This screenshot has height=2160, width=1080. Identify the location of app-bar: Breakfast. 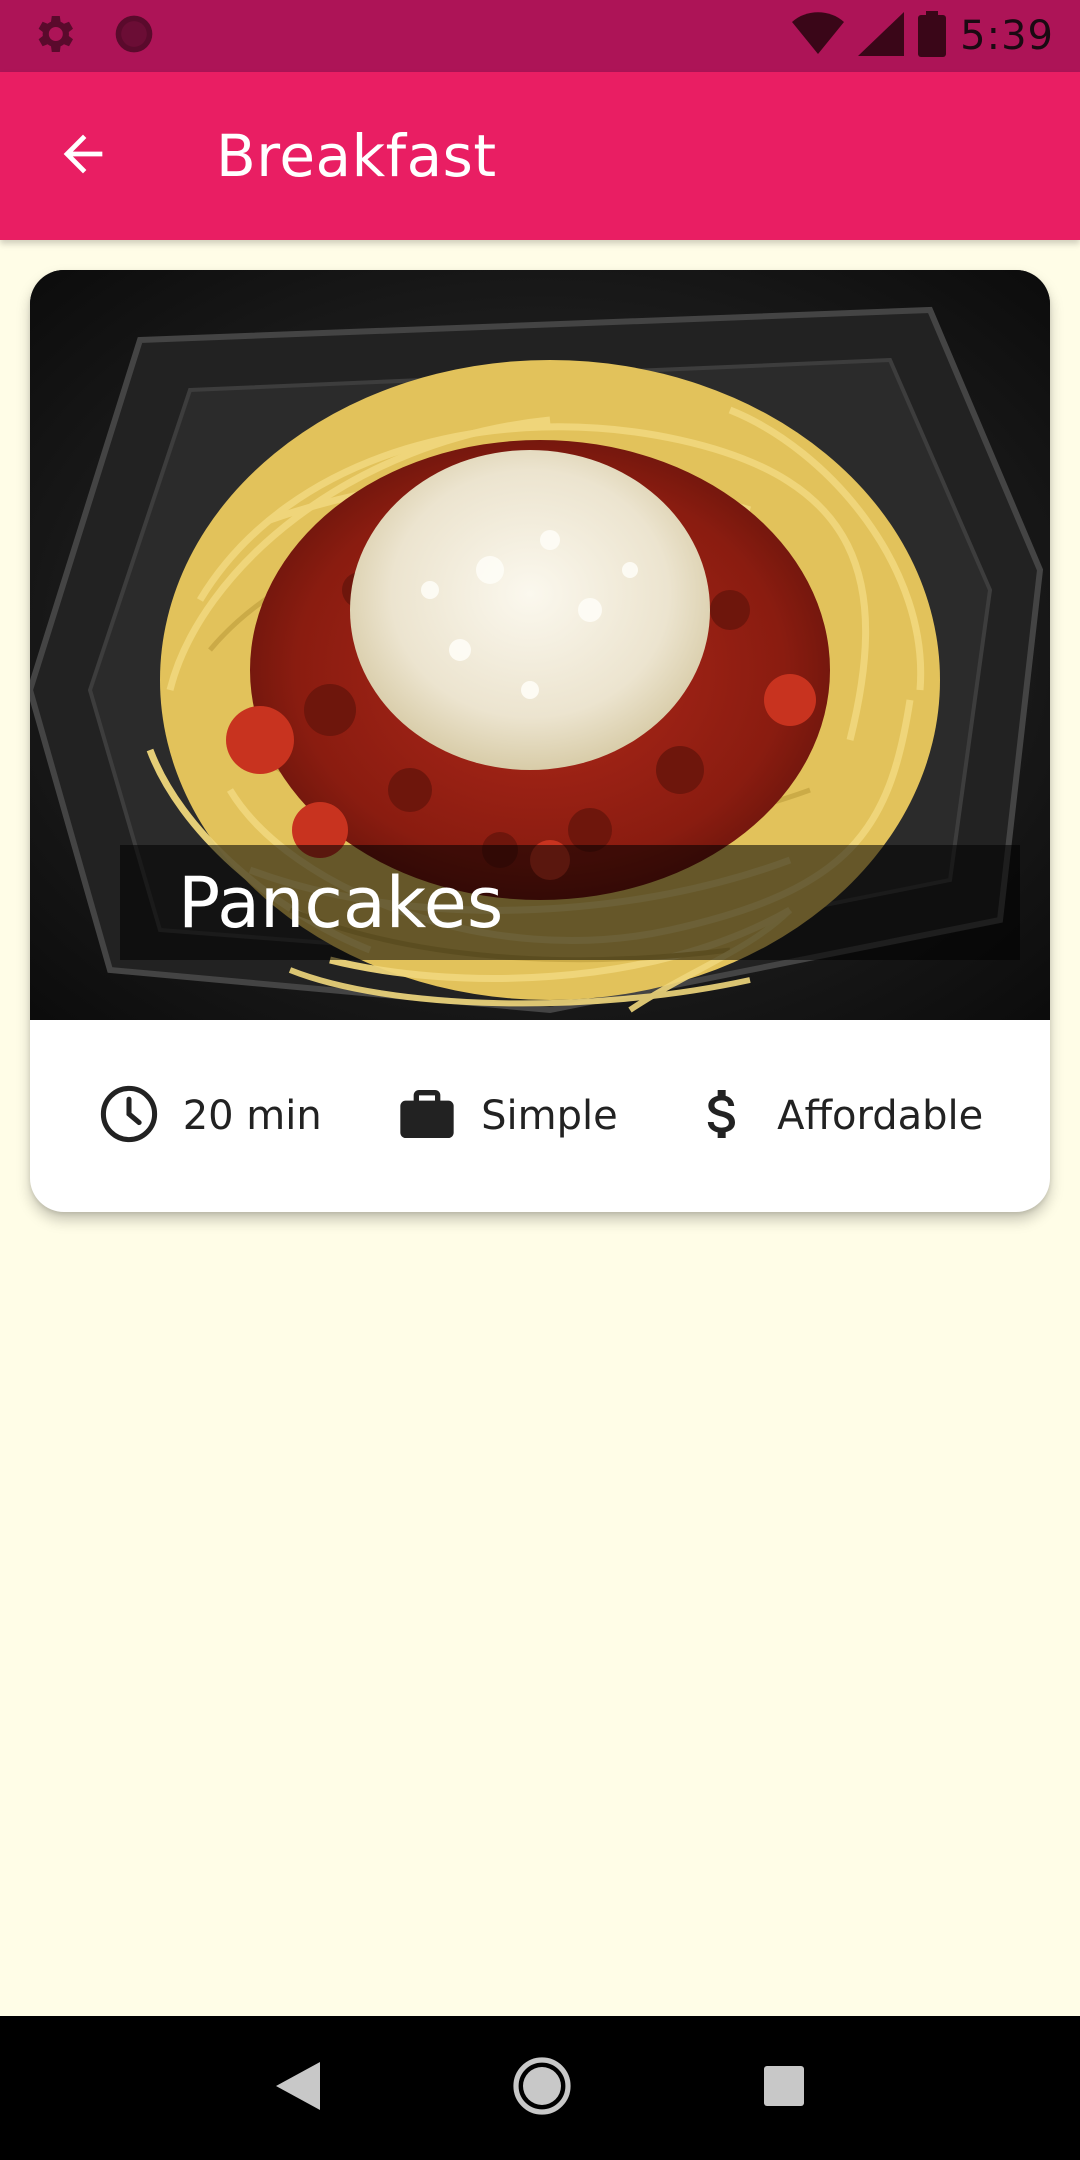
(540, 156).